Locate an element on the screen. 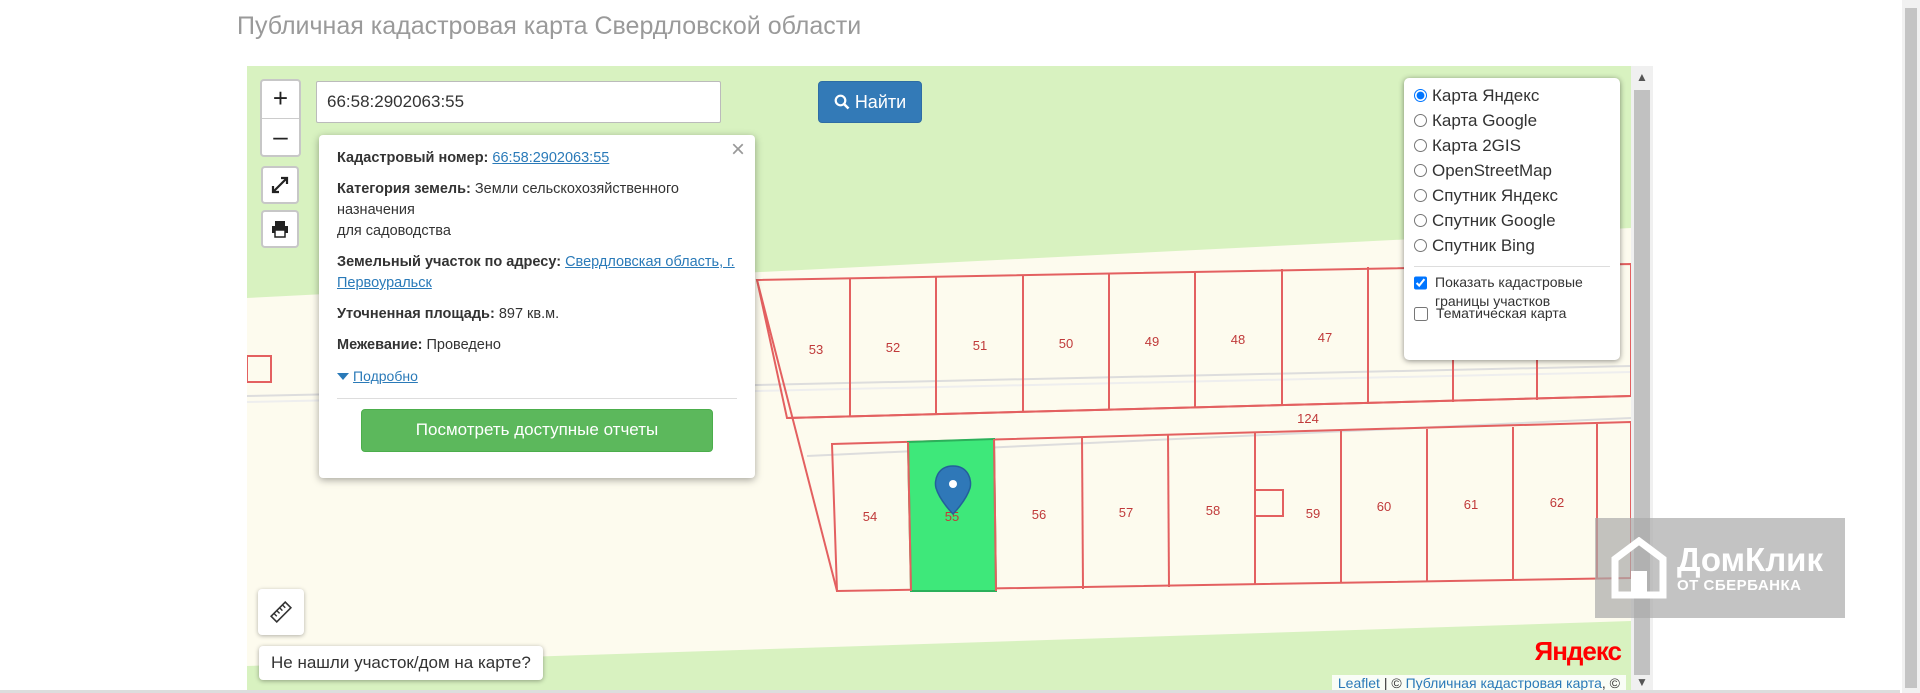  more-details-link: Подробно is located at coordinates (385, 376).